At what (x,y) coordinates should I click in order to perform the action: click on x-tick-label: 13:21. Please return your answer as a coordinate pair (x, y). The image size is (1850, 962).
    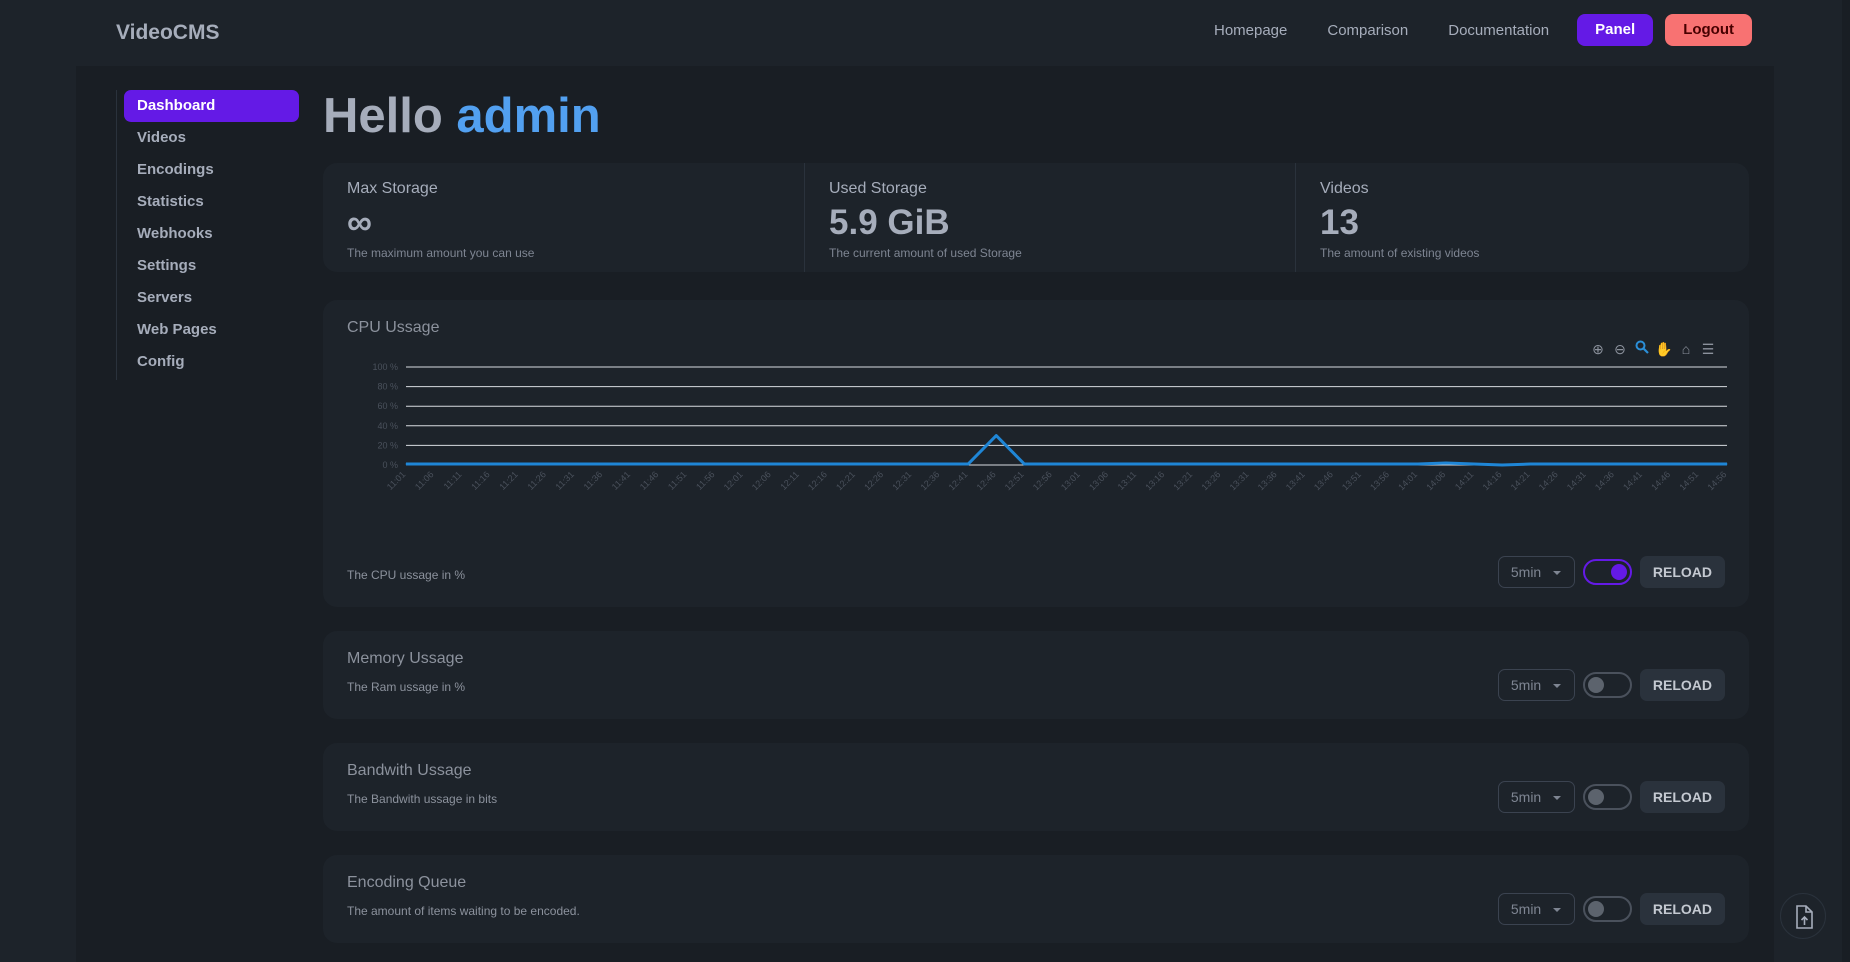
    Looking at the image, I should click on (1182, 480).